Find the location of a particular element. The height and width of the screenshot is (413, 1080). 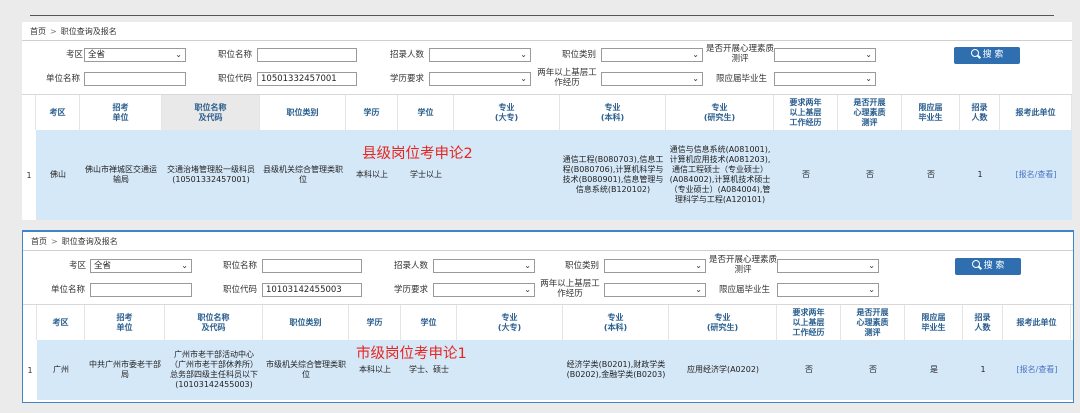

header-jiceng: 要求两年 以上基层 工作经历 is located at coordinates (806, 113).